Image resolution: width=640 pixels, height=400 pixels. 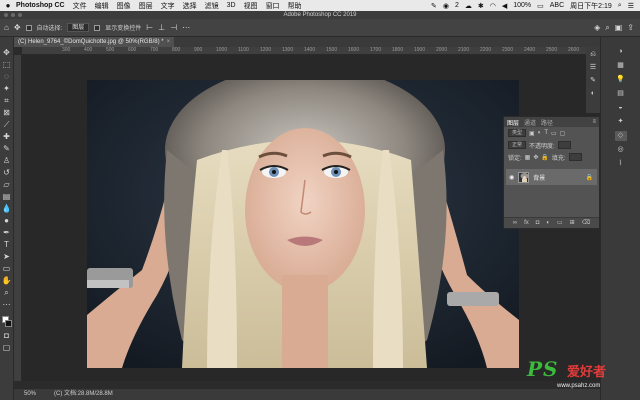 I want to click on quick-select-icon: ✦, so click(x=7, y=88).